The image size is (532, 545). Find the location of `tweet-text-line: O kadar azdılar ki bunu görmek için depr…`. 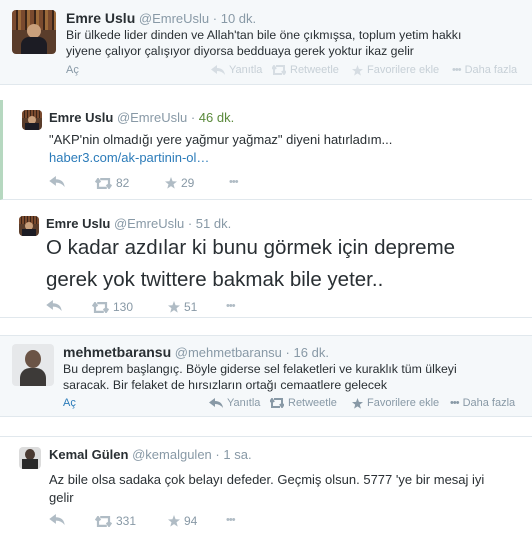

tweet-text-line: O kadar azdılar ki bunu görmek için depr… is located at coordinates (251, 247).